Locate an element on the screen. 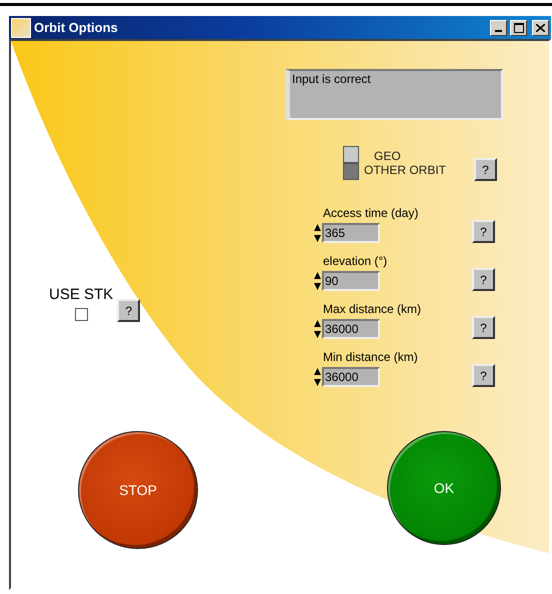  orbit-option-label: OTHER ORBIT is located at coordinates (405, 169).